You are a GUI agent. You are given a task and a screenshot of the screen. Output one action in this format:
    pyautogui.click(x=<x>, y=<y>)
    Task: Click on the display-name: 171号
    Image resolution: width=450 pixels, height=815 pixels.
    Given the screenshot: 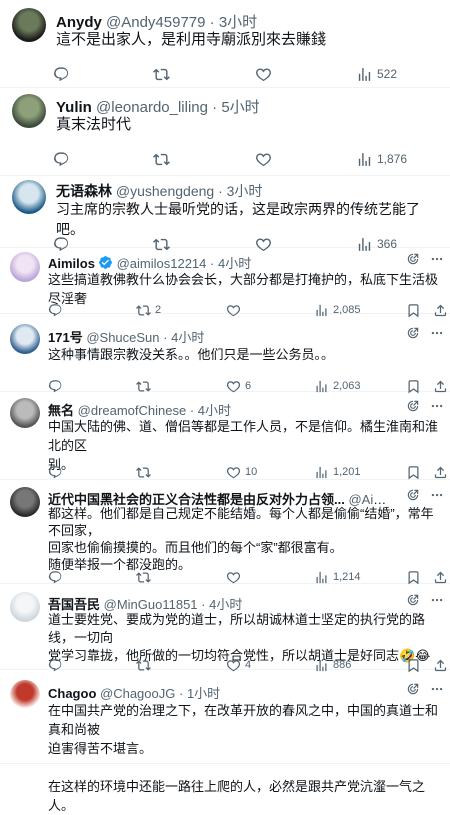 What is the action you would take?
    pyautogui.click(x=65, y=337)
    